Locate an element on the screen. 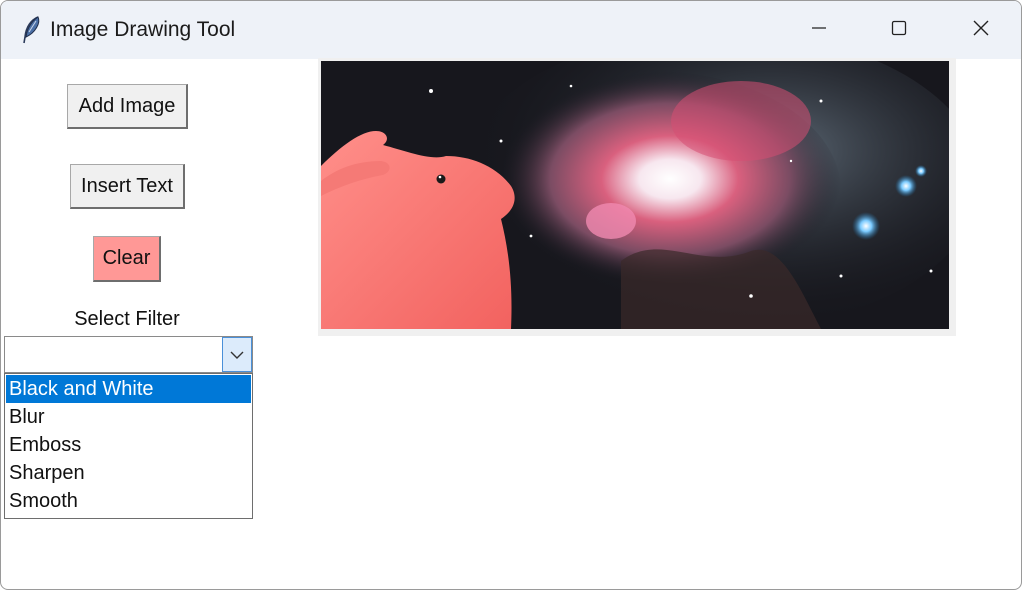  filter-option-sharpen: Sharpen is located at coordinates (128, 473).